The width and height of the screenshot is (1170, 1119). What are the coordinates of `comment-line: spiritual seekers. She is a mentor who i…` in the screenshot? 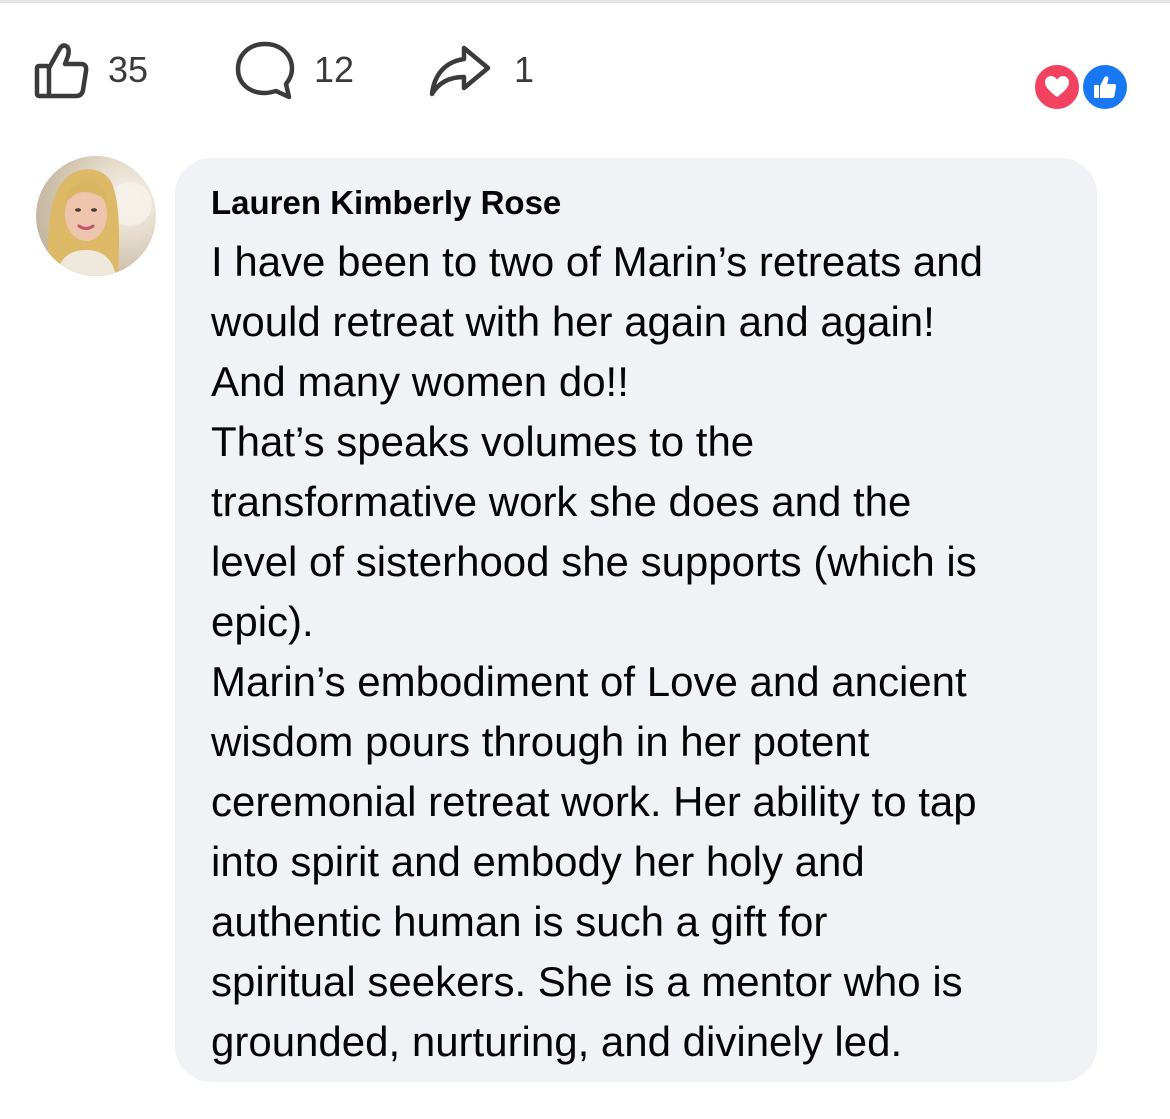 It's located at (587, 981).